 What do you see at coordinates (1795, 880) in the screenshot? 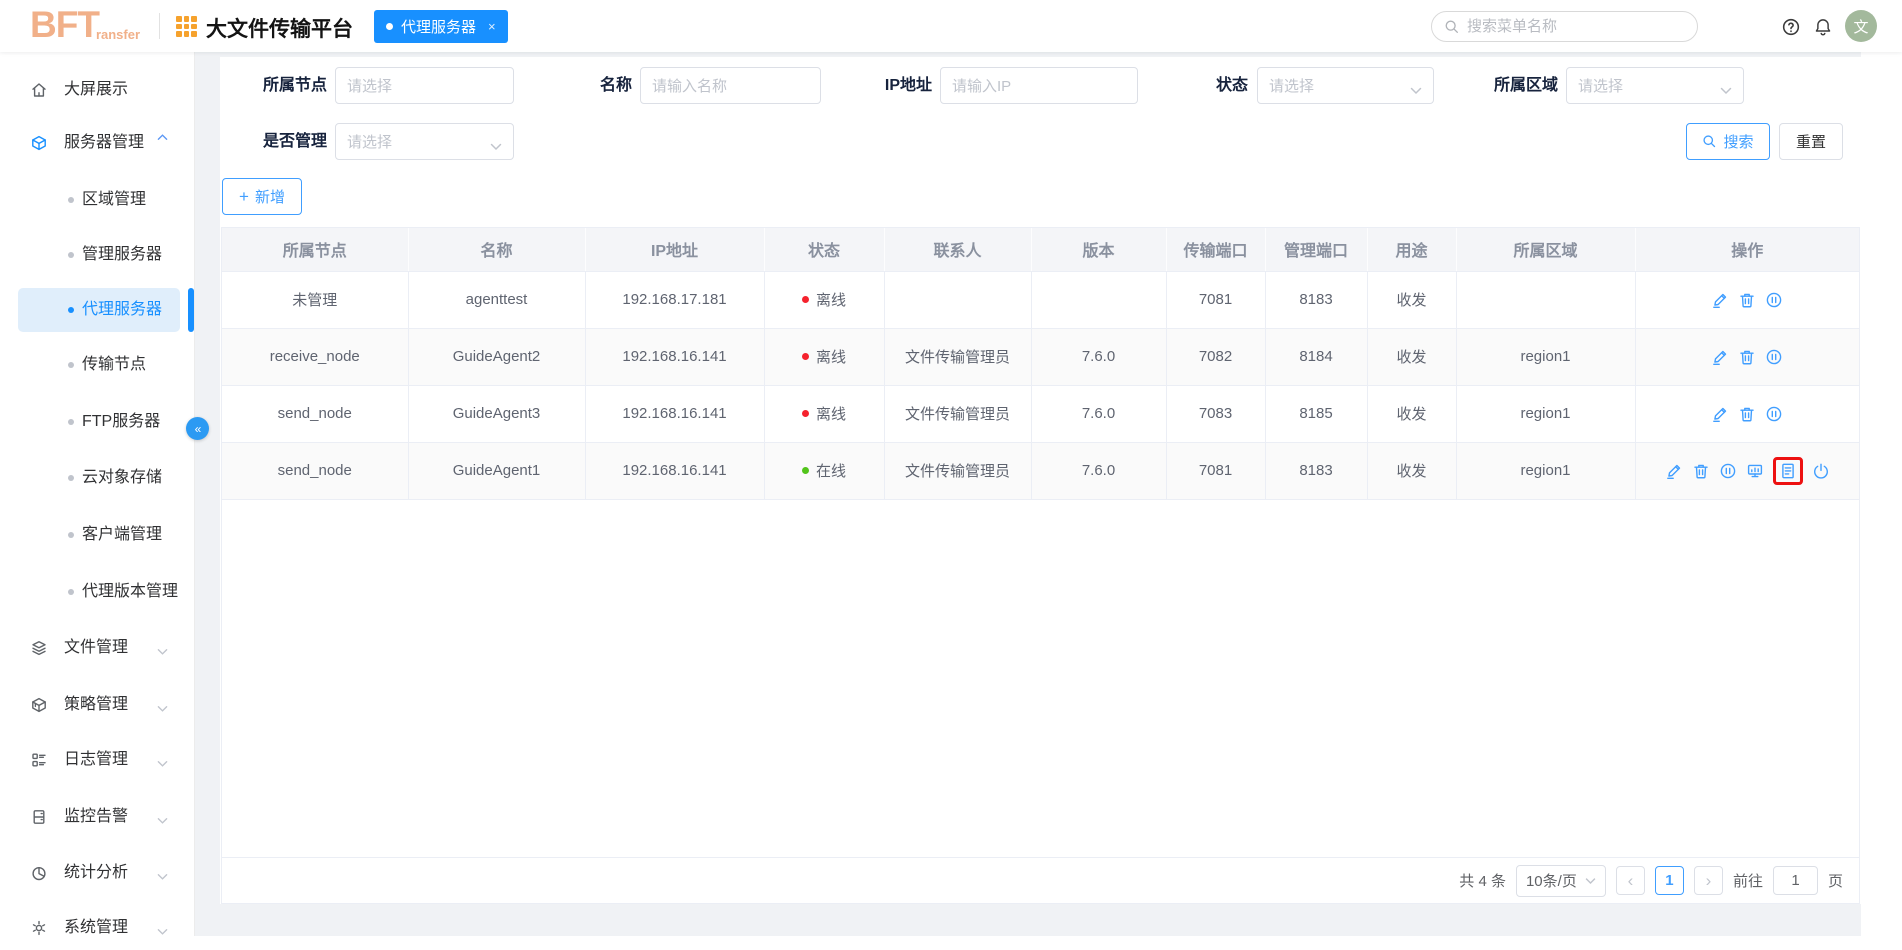
I see `goto-page-input: 1` at bounding box center [1795, 880].